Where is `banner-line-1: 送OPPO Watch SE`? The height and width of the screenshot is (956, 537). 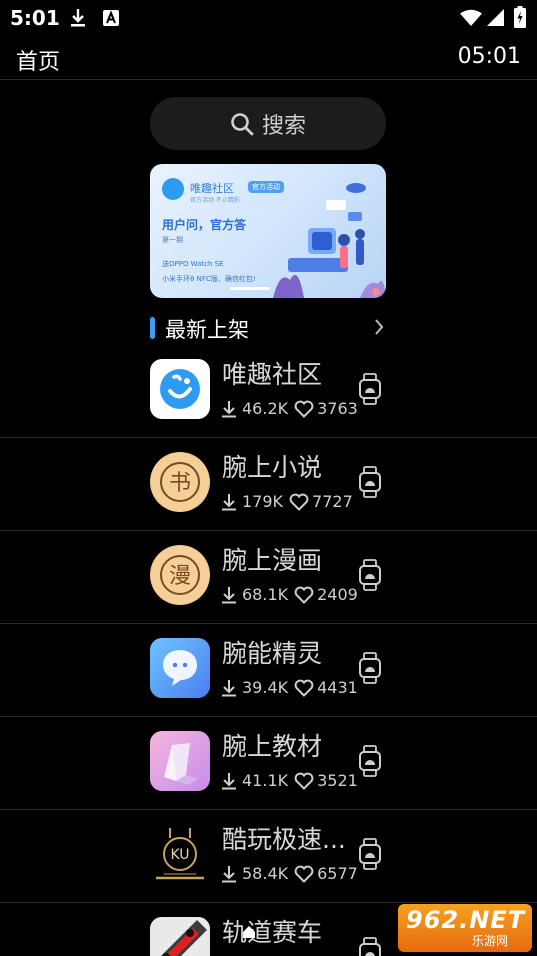 banner-line-1: 送OPPO Watch SE is located at coordinates (193, 264).